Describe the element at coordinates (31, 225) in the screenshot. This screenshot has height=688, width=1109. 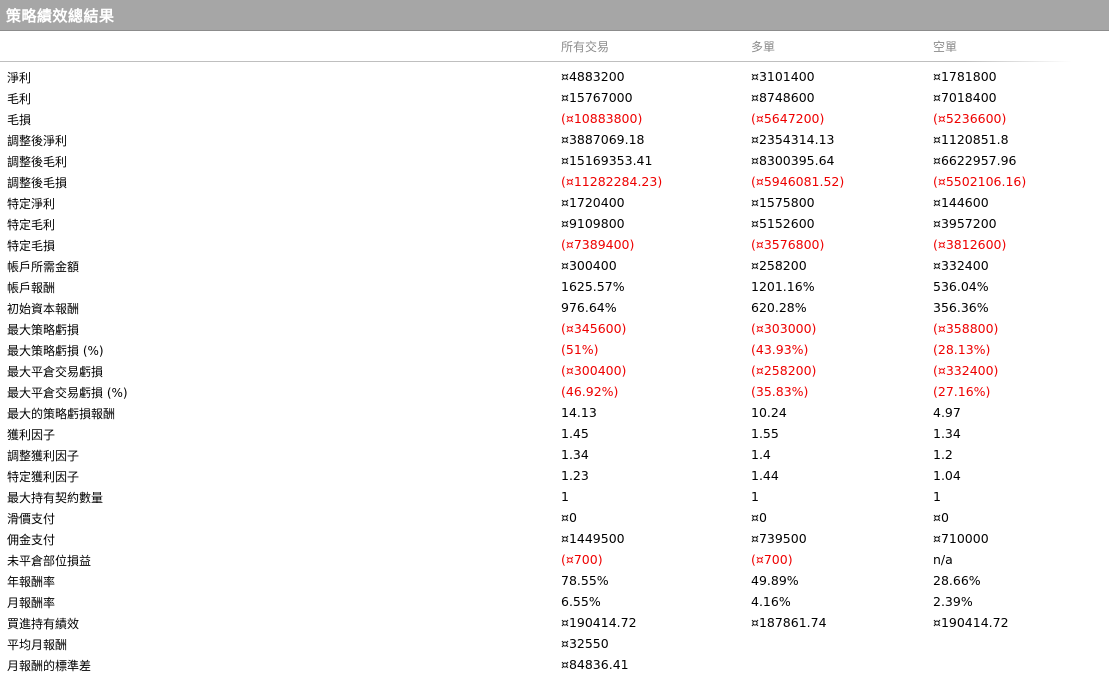
I see `row-label: 特定毛利` at that location.